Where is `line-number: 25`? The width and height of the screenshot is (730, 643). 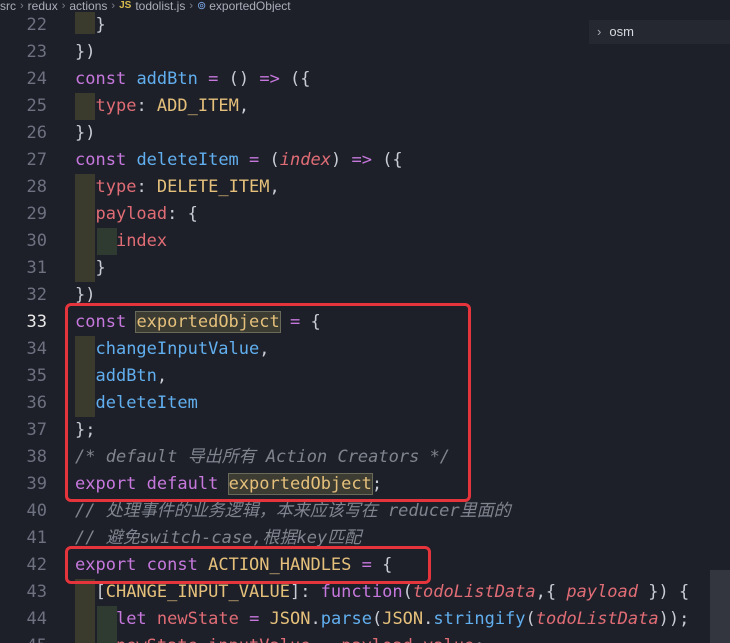
line-number: 25 is located at coordinates (36, 106).